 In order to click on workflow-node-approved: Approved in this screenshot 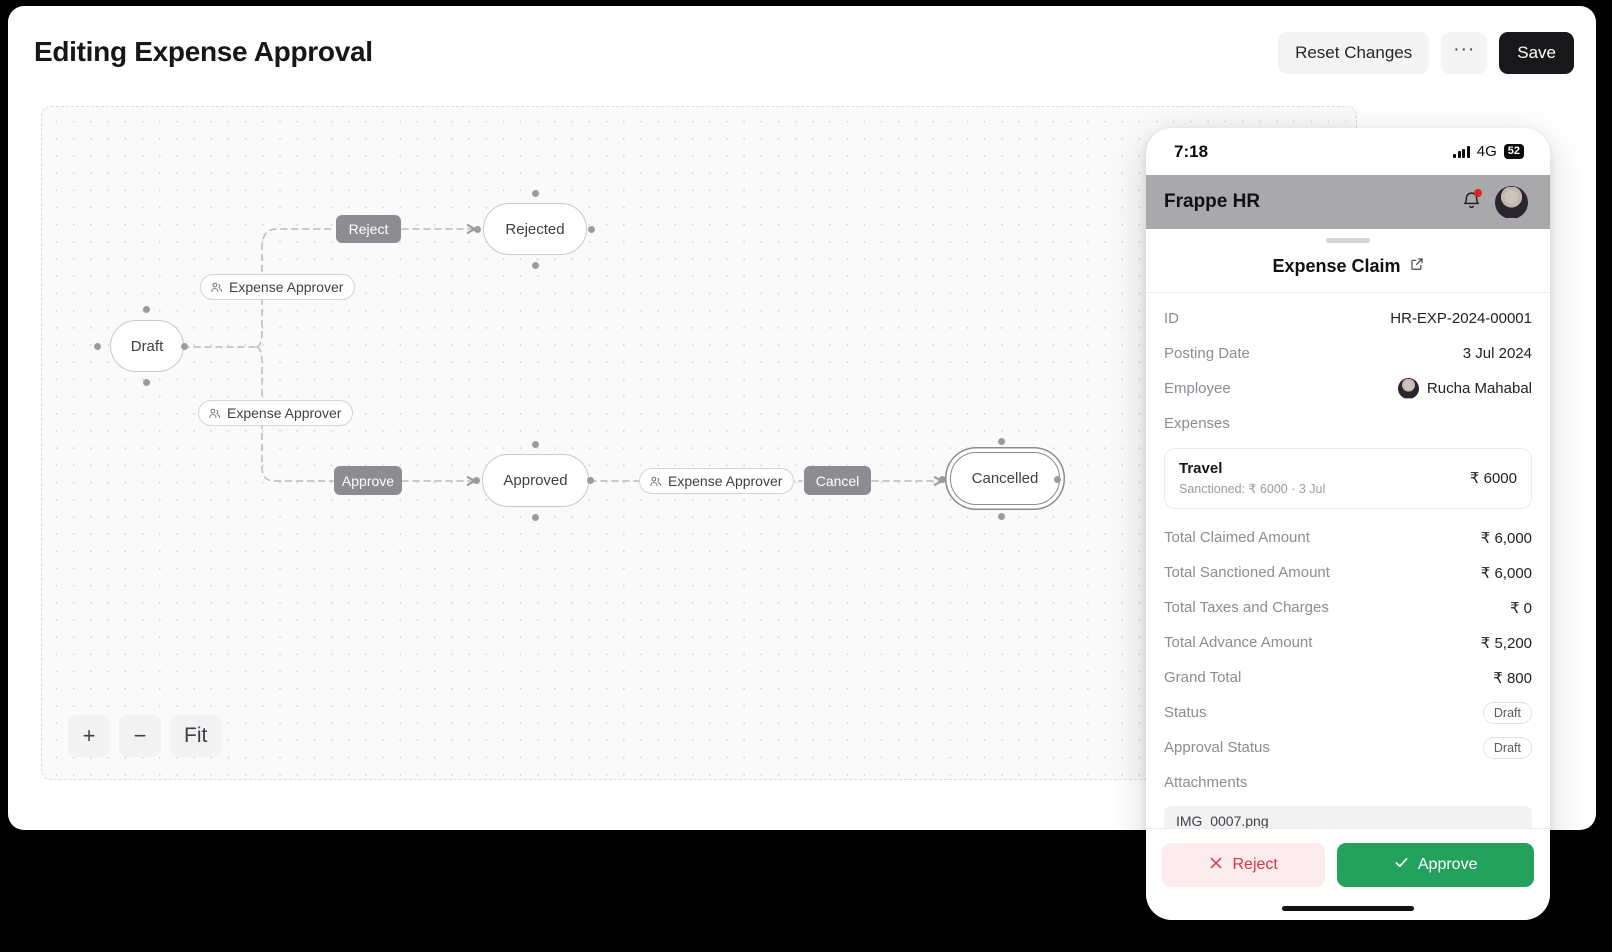, I will do `click(535, 480)`.